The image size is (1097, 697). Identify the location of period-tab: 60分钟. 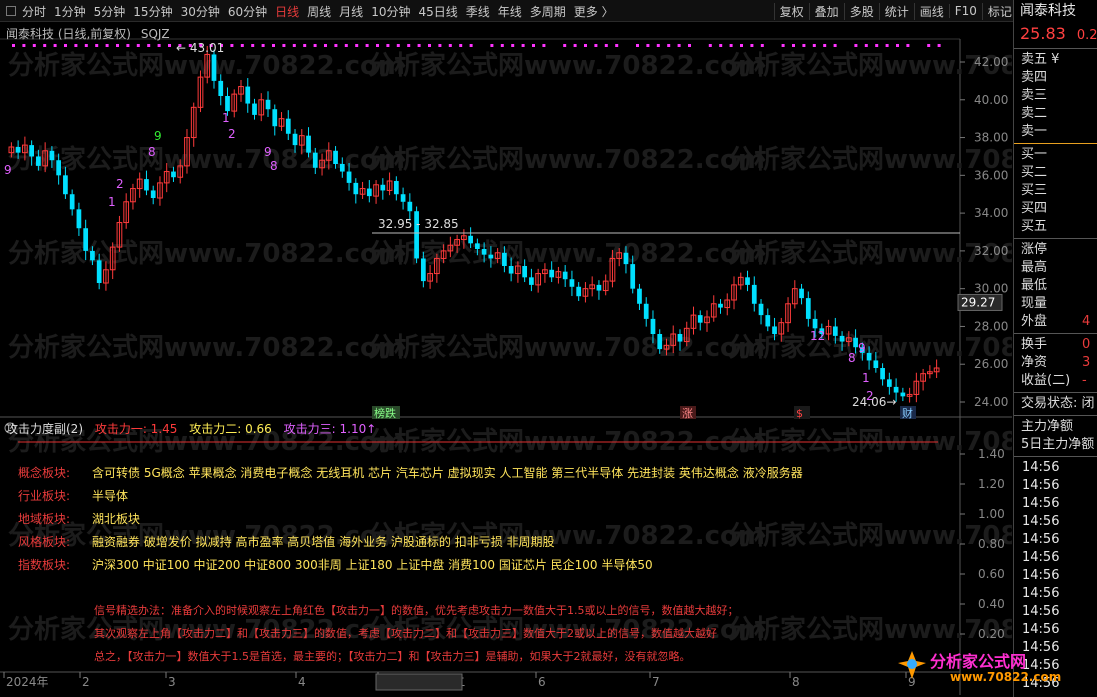
(247, 11).